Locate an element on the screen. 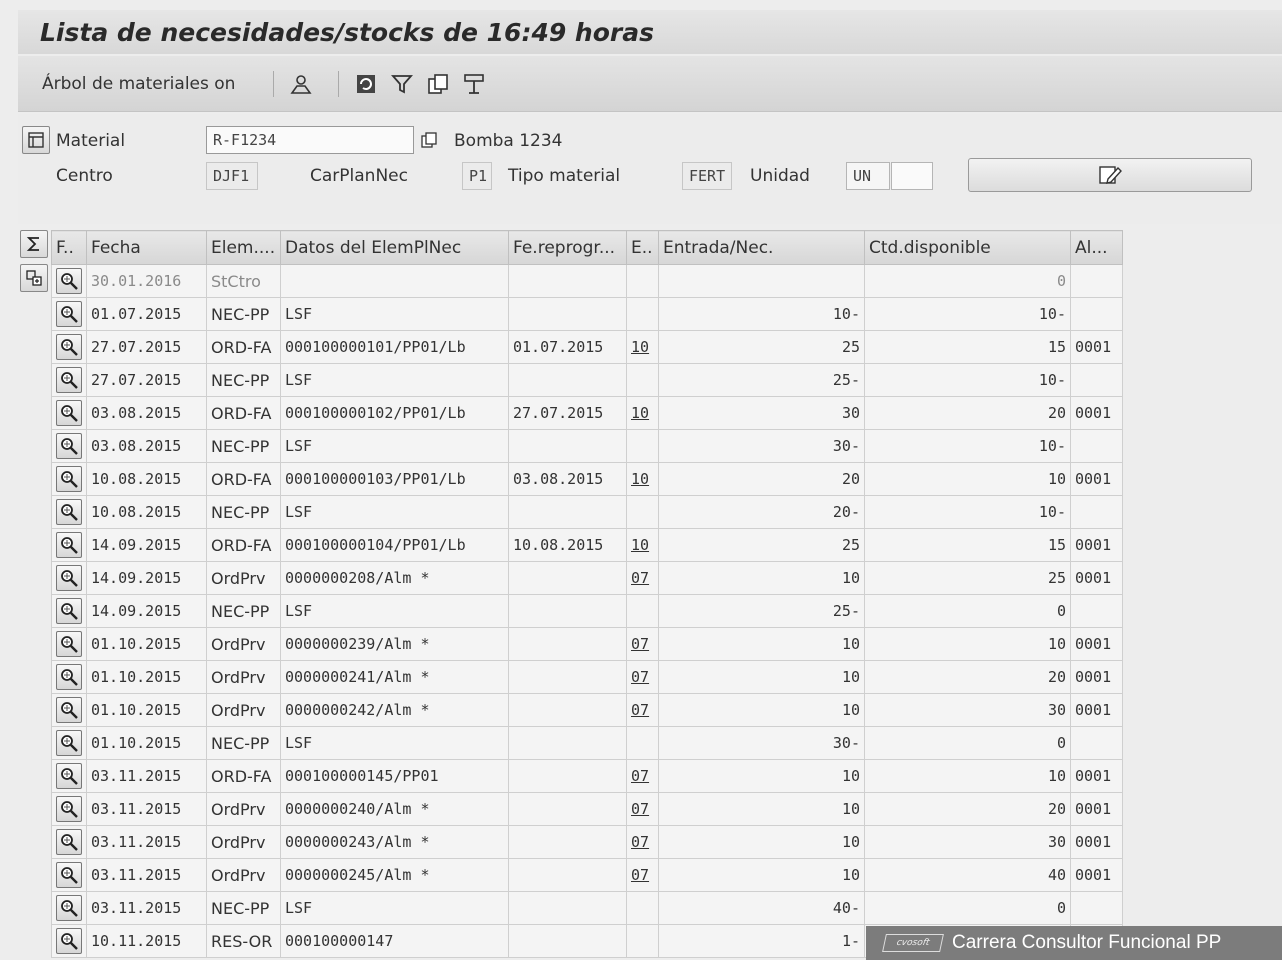  layout-icon is located at coordinates (474, 84).